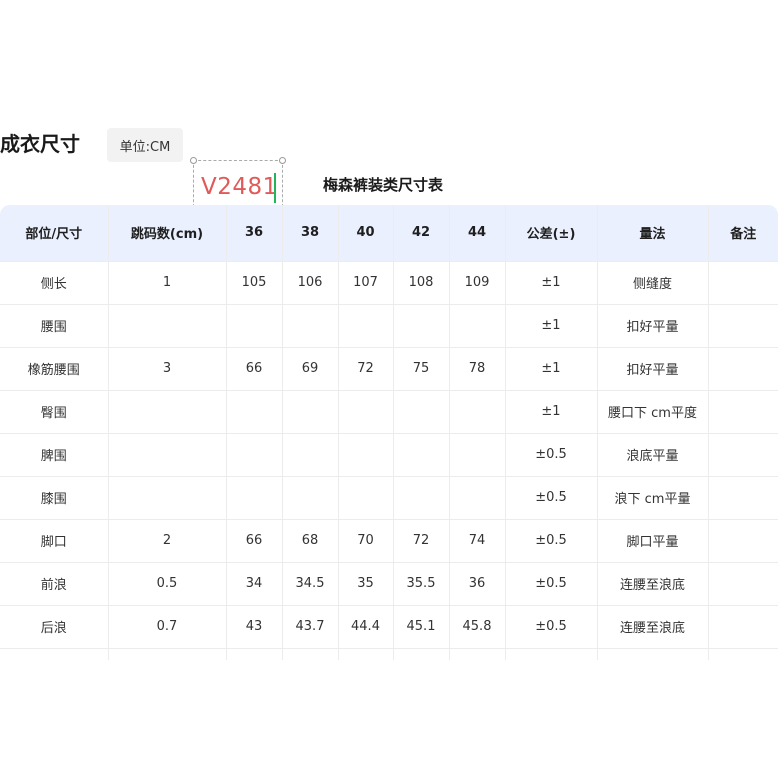 The width and height of the screenshot is (779, 779). What do you see at coordinates (54, 584) in the screenshot?
I see `table-cell: 前浪` at bounding box center [54, 584].